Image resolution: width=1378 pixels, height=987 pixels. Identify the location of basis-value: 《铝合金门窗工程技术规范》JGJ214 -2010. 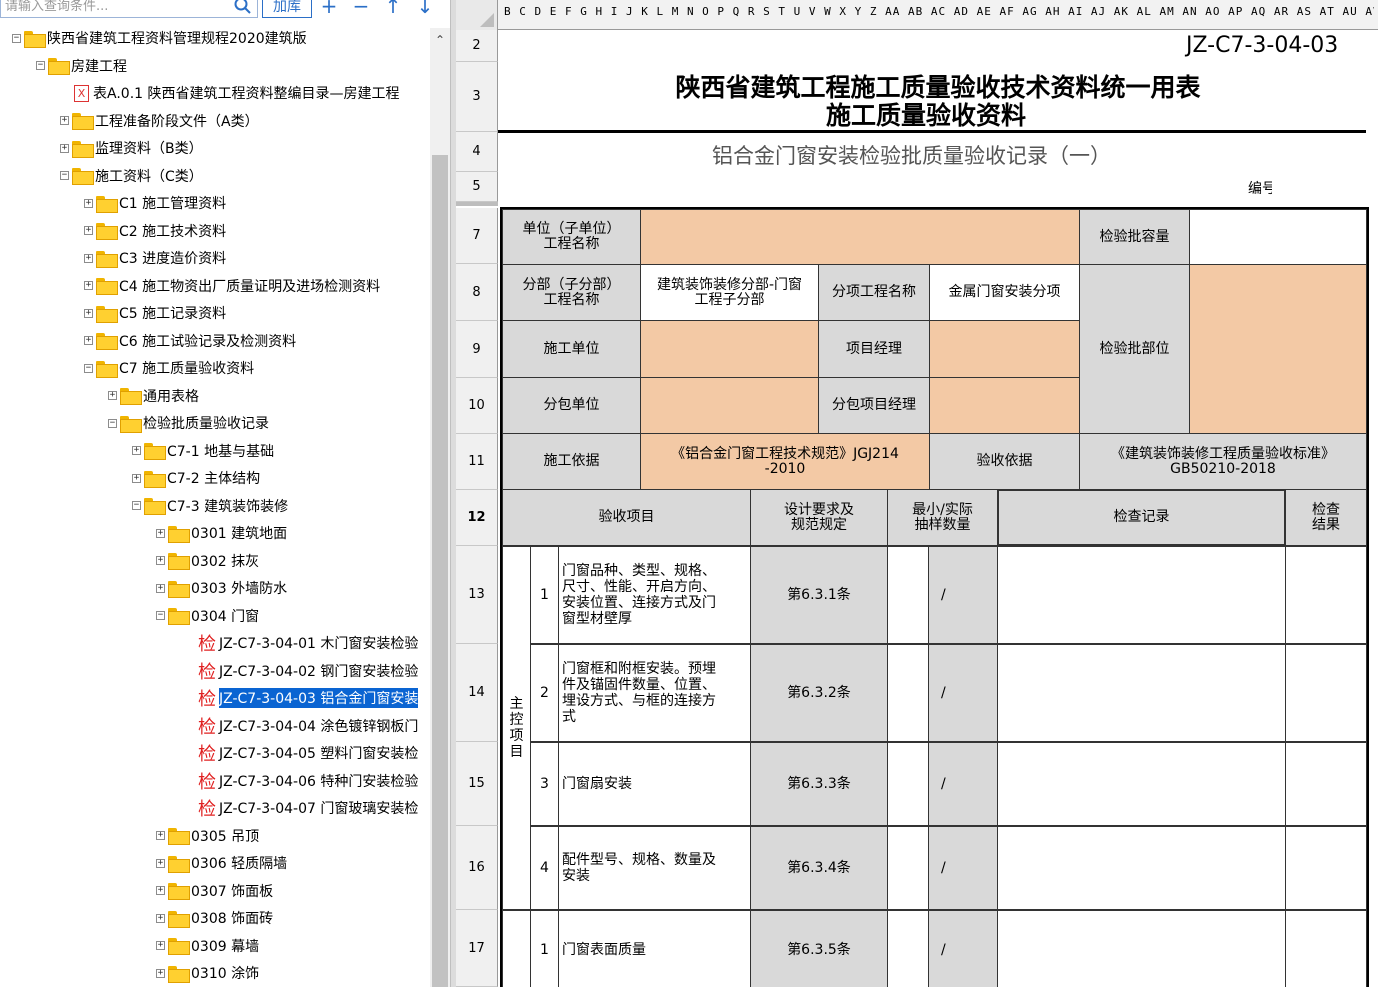
(785, 461).